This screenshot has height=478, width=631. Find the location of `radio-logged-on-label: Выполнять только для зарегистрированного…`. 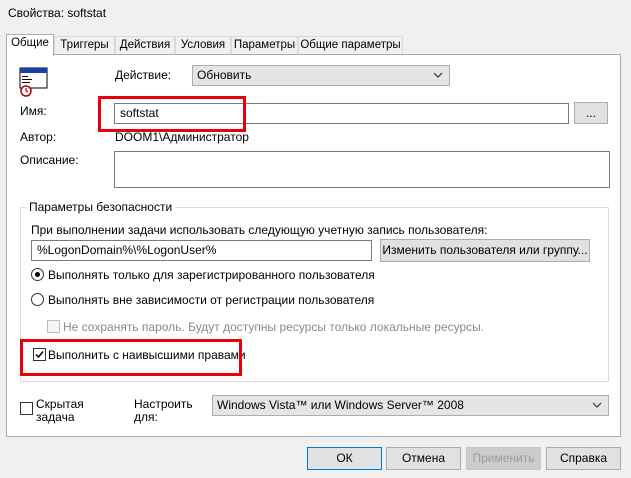

radio-logged-on-label: Выполнять только для зарегистрированного… is located at coordinates (211, 275).